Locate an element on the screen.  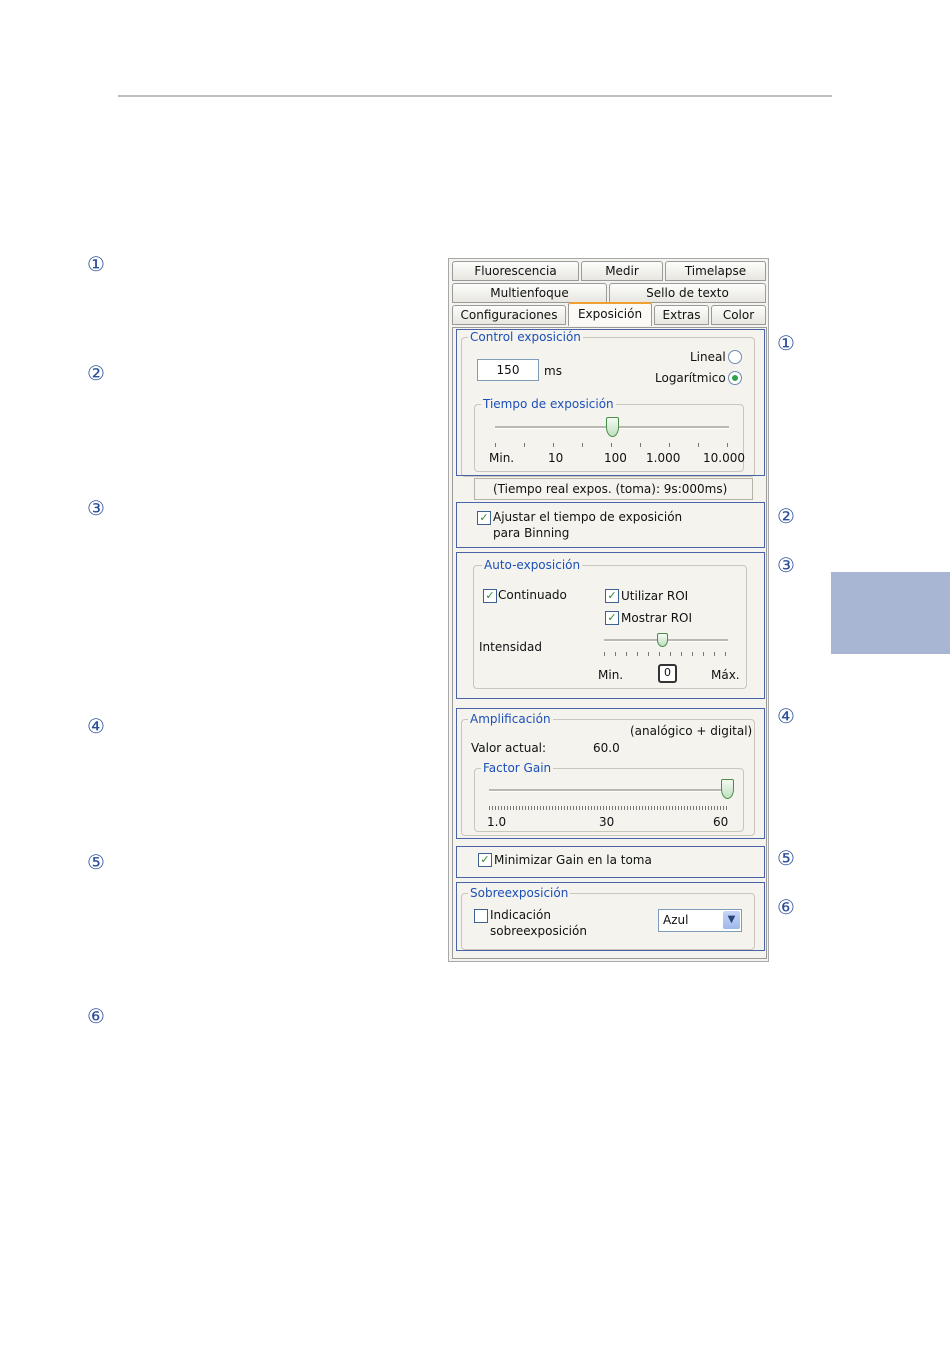
callout-right-6: ⑥ is located at coordinates (786, 907).